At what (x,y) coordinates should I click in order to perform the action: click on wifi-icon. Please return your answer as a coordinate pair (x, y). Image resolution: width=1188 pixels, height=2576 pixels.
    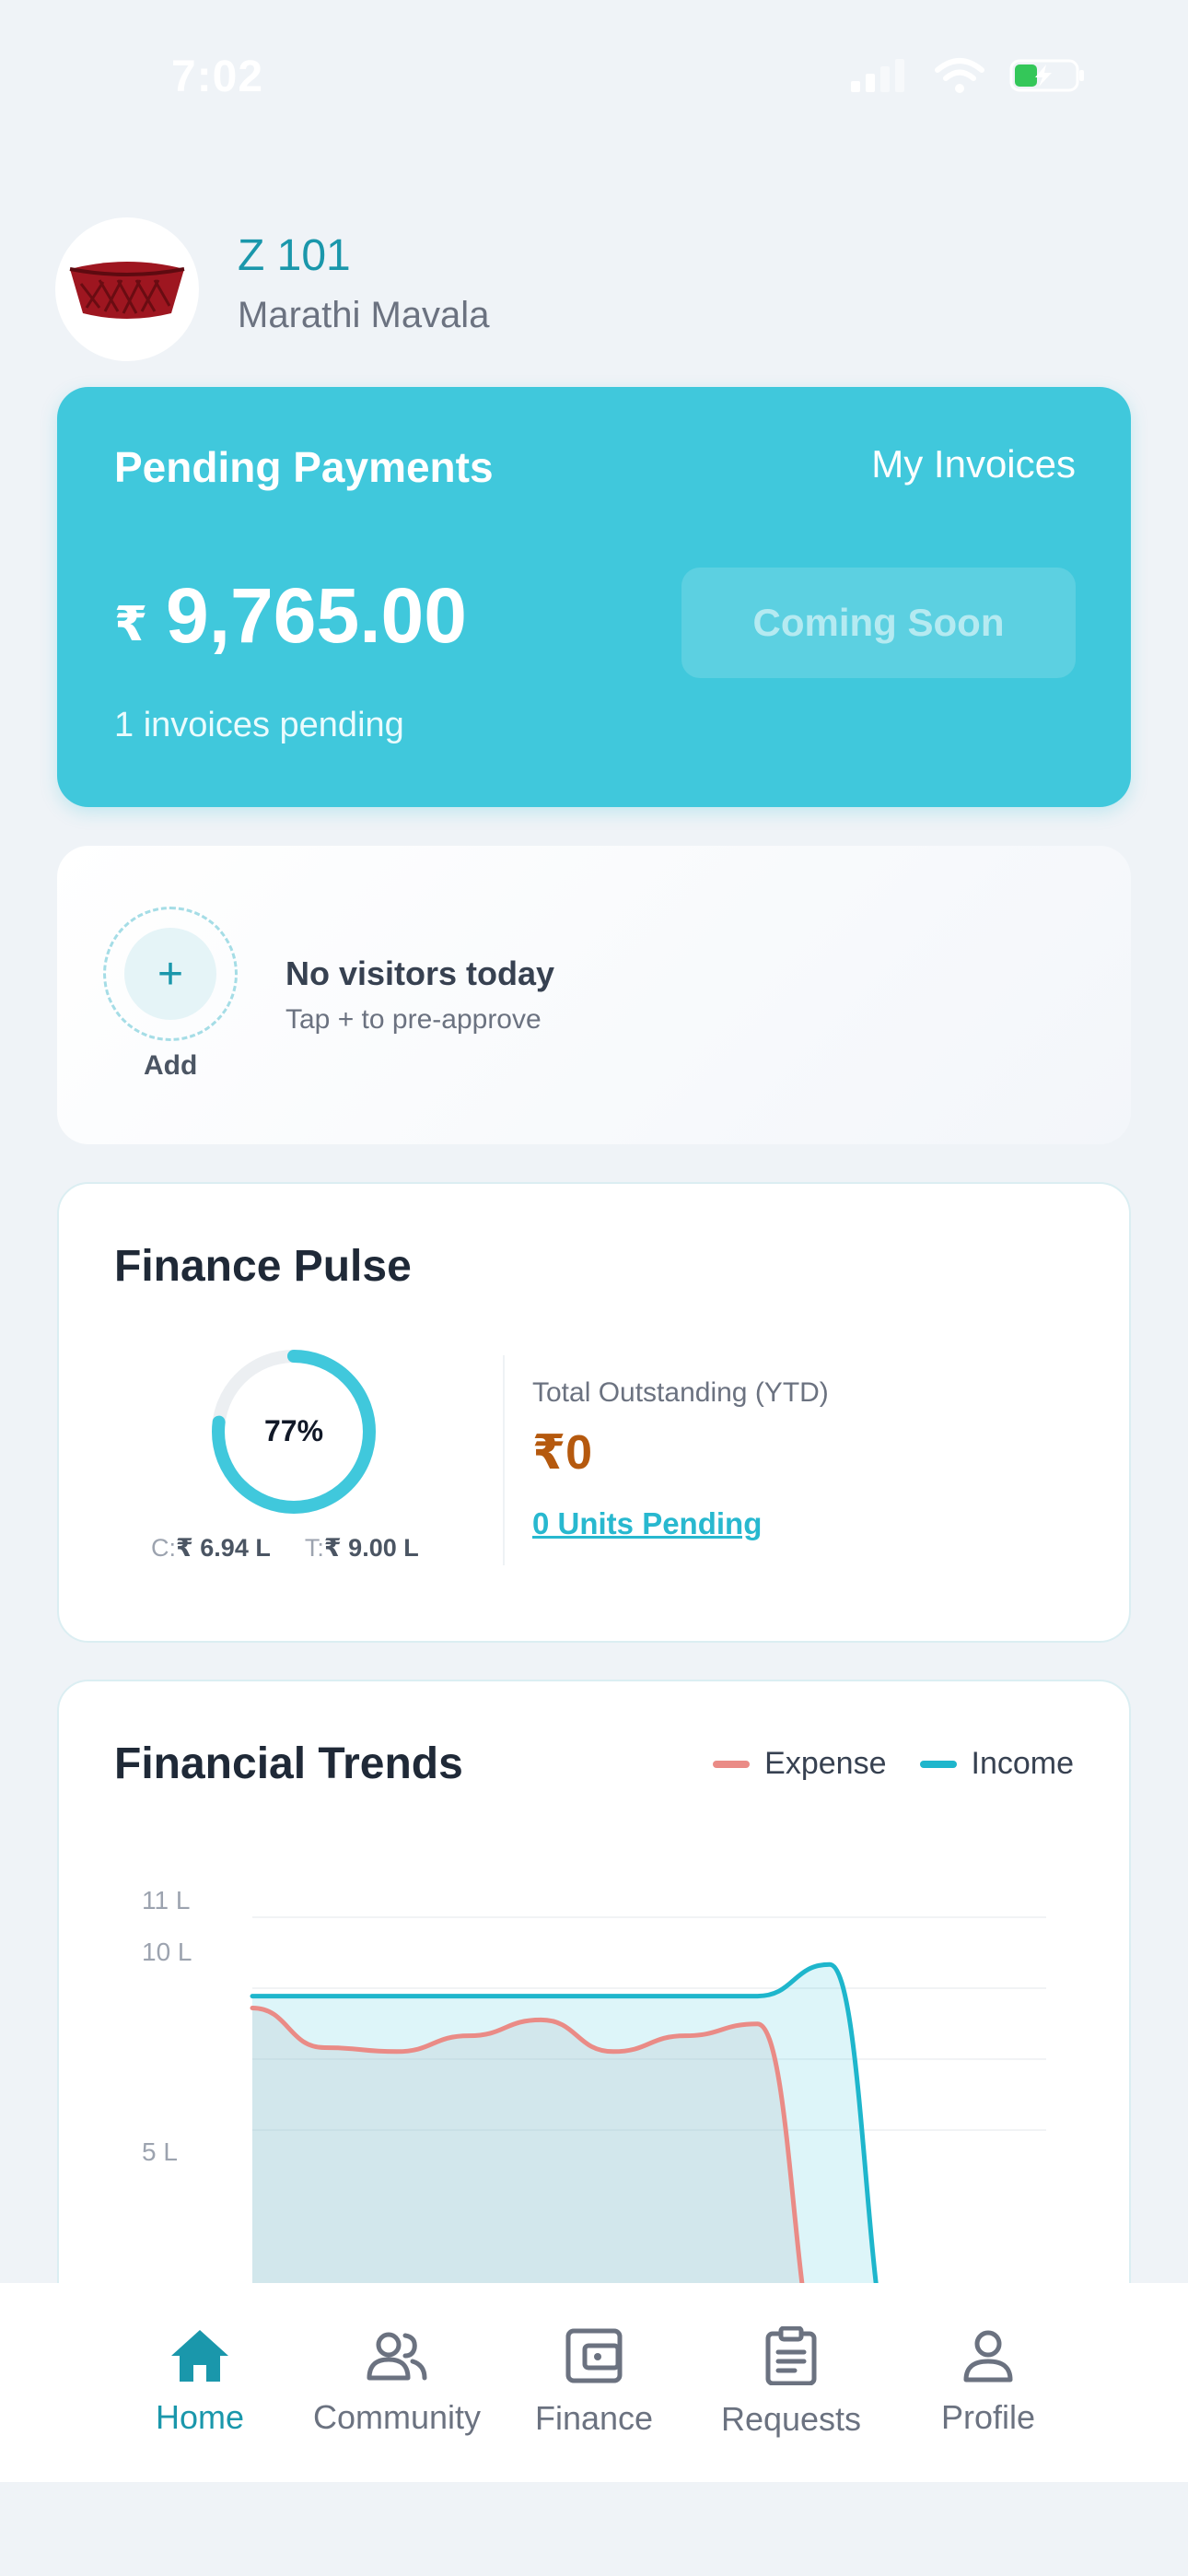
    Looking at the image, I should click on (959, 78).